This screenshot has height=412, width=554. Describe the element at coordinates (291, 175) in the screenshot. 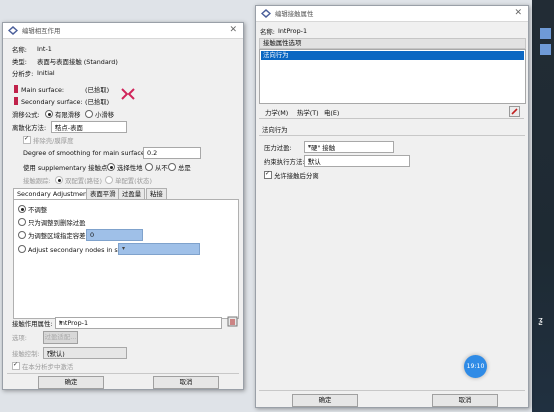

I see `allow-separation-checkbox: 允许接触后分离` at that location.